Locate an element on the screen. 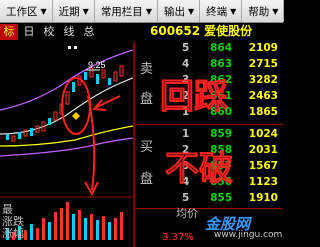 The width and height of the screenshot is (320, 247). buy-row: 4 856 1123 is located at coordinates (209, 183).